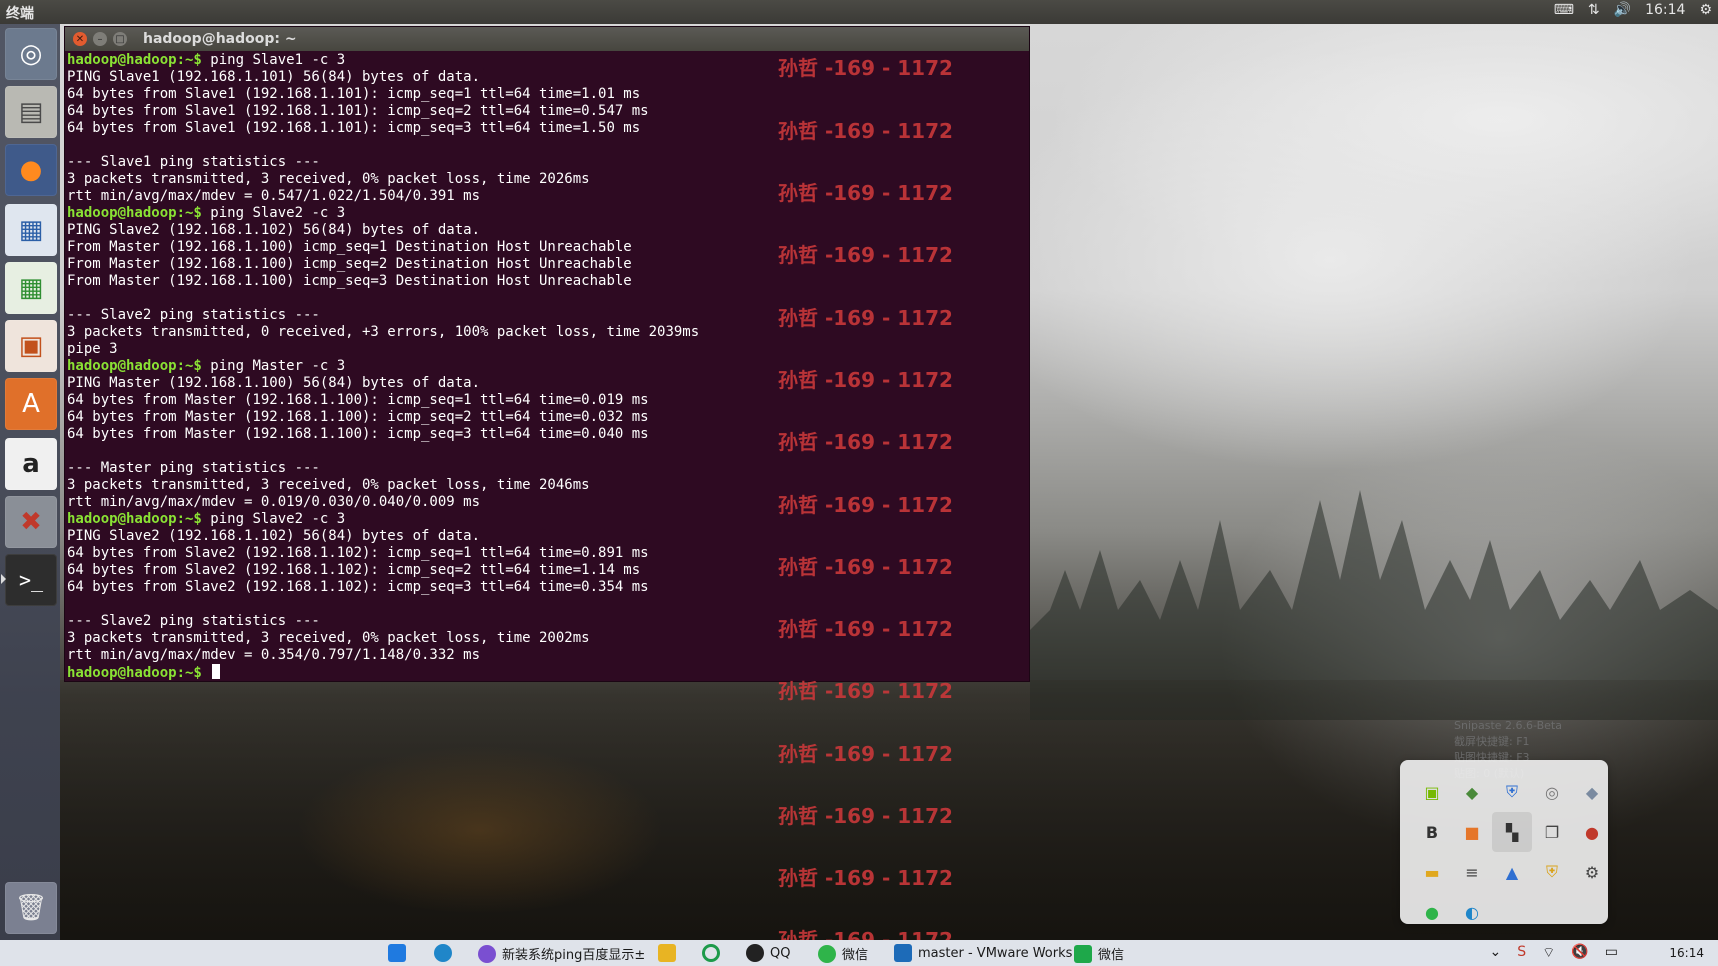 Image resolution: width=1718 pixels, height=966 pixels. I want to click on presentation-icon: ▣, so click(31, 346).